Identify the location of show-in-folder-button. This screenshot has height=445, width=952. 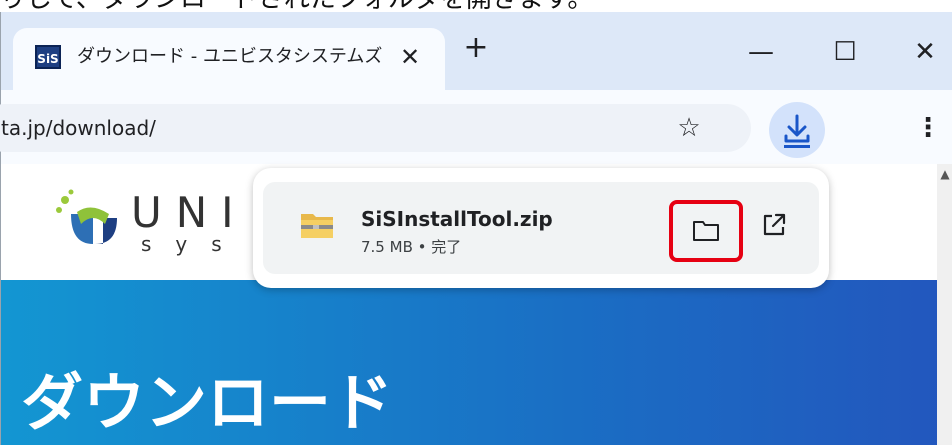
(706, 231).